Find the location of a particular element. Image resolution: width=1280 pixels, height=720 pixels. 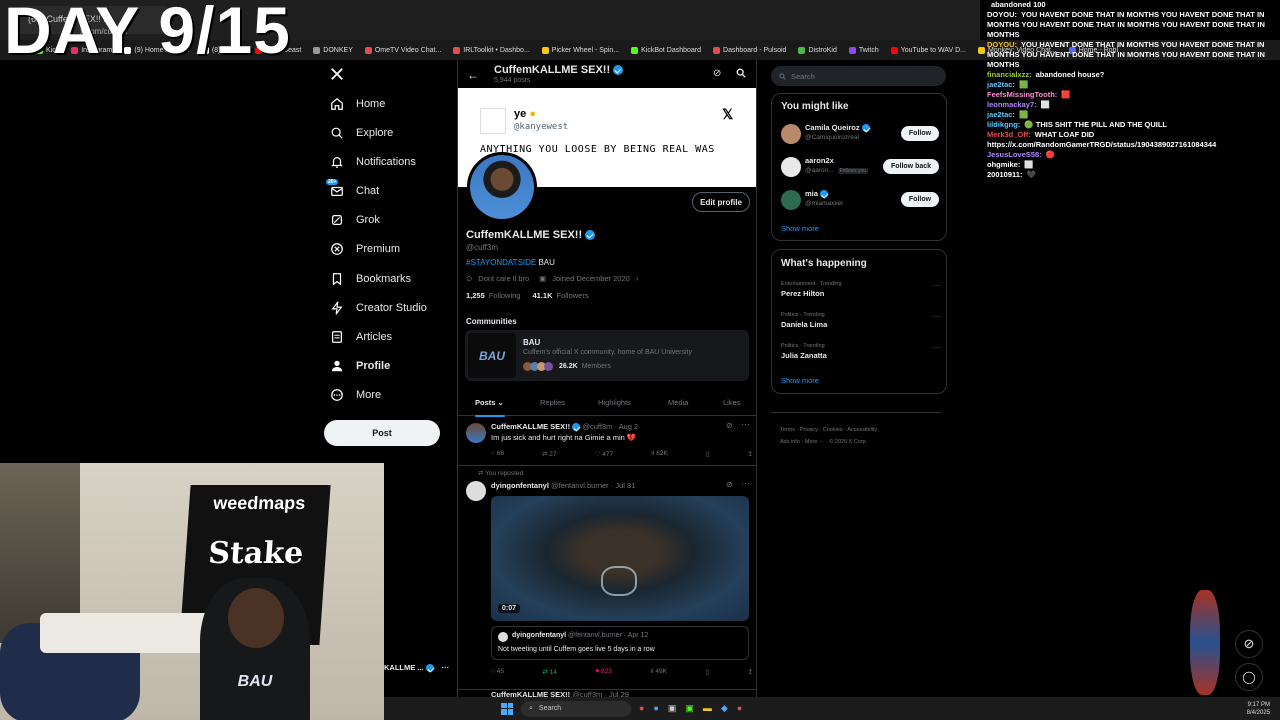

x-logo-icon is located at coordinates (337, 75).